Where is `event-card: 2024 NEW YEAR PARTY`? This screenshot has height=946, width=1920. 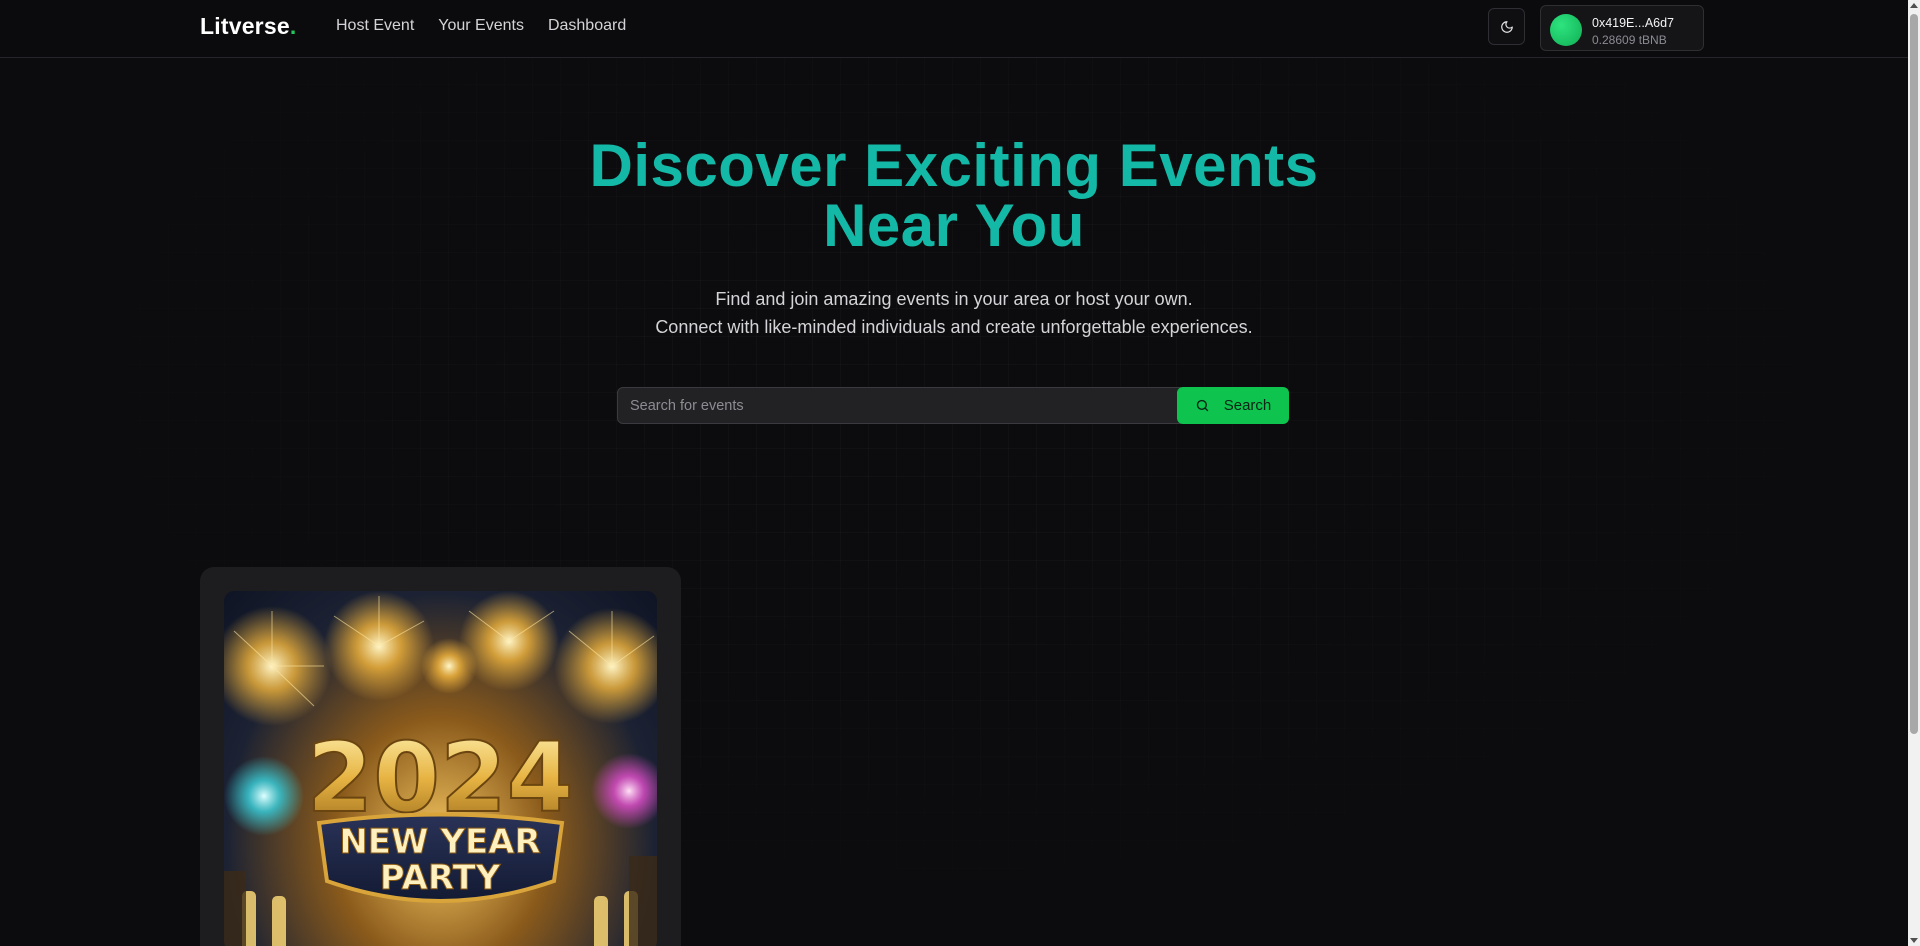 event-card: 2024 NEW YEAR PARTY is located at coordinates (440, 756).